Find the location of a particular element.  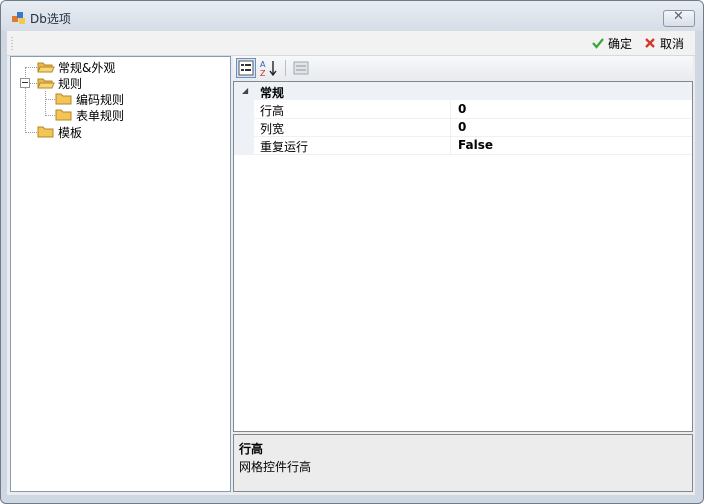

property-row: 行高 0 is located at coordinates (463, 109).